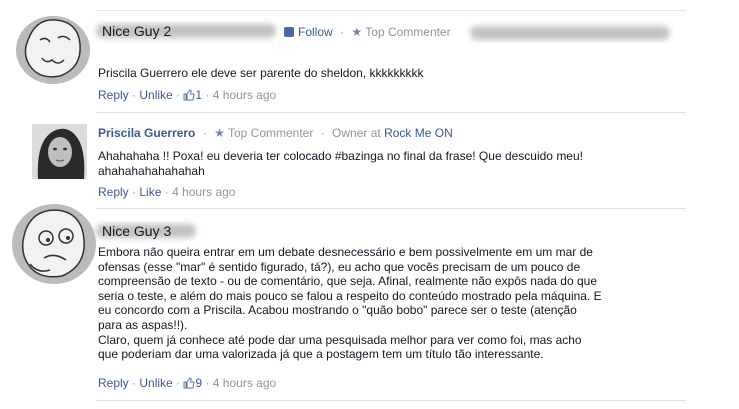 This screenshot has width=739, height=409. Describe the element at coordinates (315, 32) in the screenshot. I see `follow-link: Follow` at that location.